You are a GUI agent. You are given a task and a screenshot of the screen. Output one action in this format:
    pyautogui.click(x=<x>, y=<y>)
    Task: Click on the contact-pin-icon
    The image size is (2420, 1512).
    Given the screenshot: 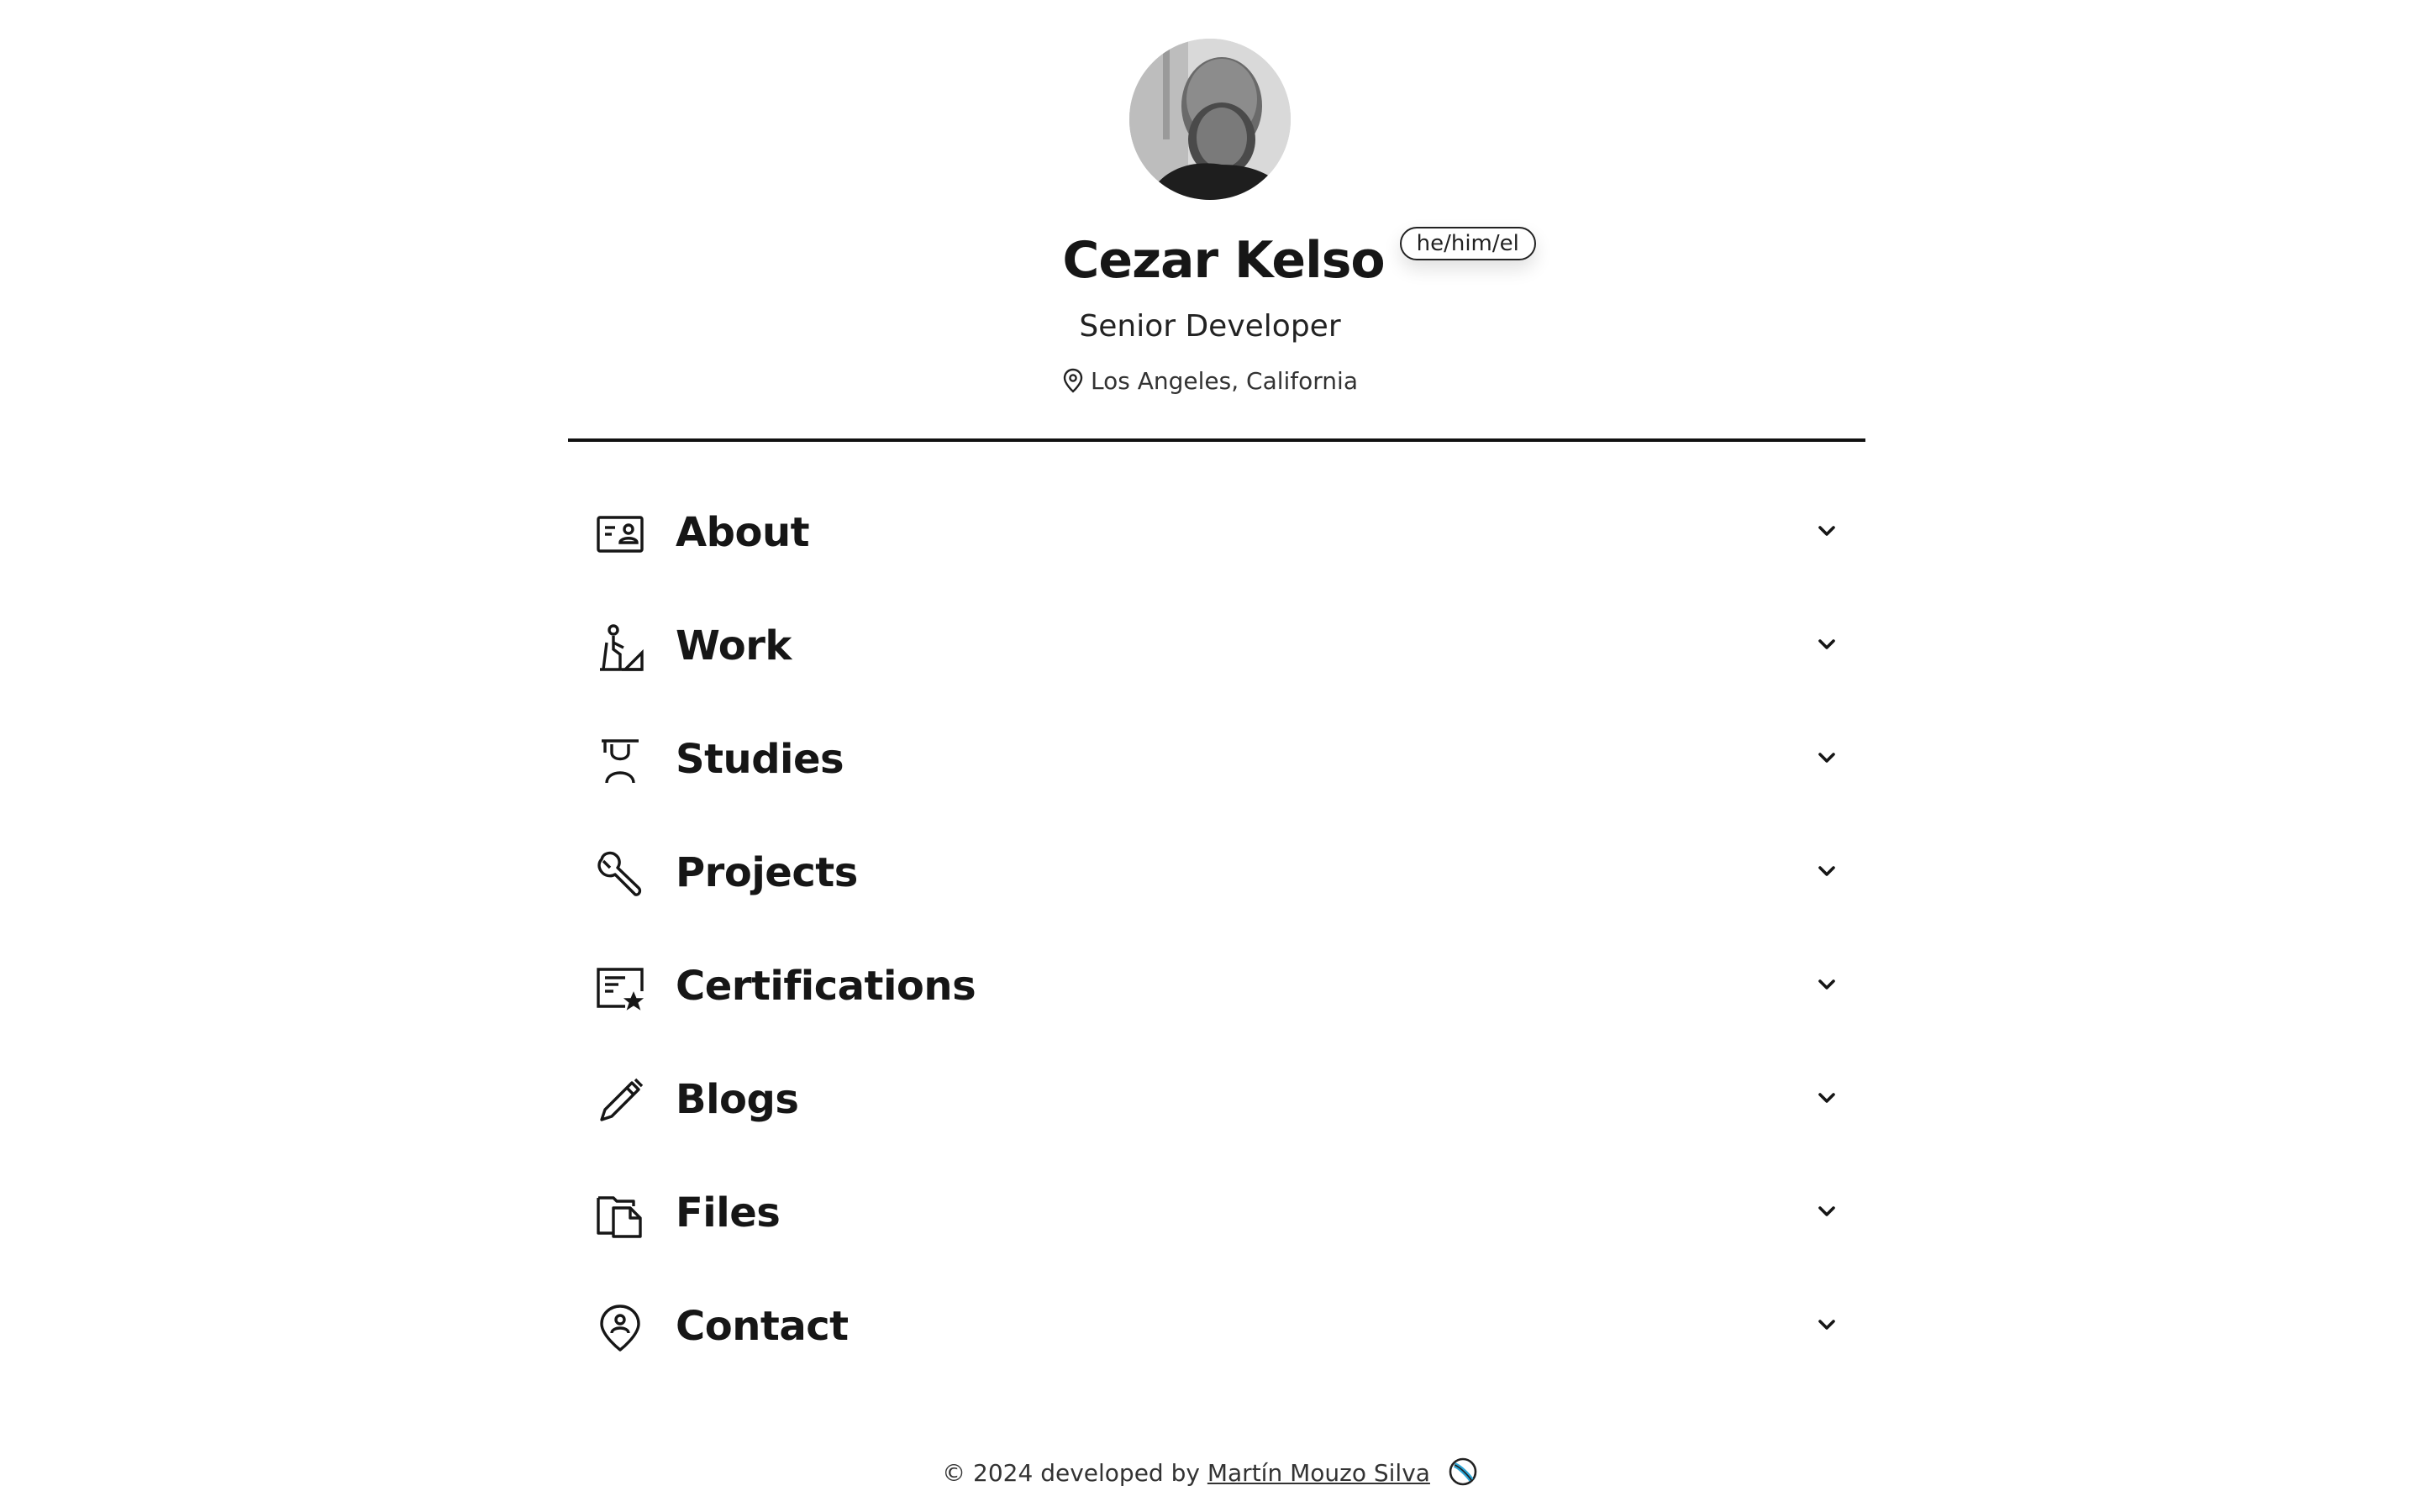 What is the action you would take?
    pyautogui.click(x=620, y=1328)
    